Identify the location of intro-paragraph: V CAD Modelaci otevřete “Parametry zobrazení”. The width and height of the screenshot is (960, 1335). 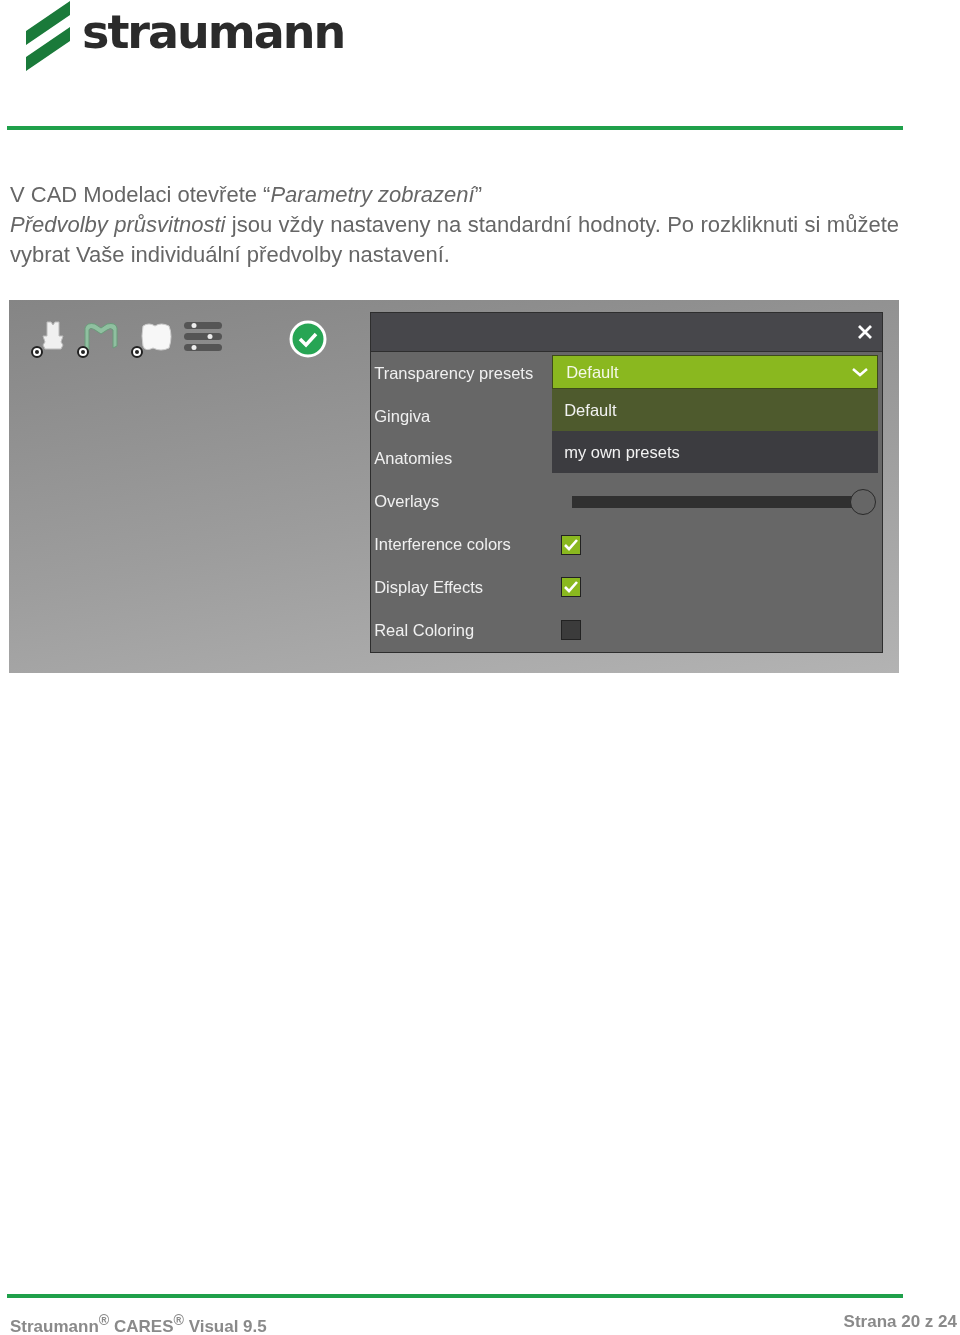
(246, 195).